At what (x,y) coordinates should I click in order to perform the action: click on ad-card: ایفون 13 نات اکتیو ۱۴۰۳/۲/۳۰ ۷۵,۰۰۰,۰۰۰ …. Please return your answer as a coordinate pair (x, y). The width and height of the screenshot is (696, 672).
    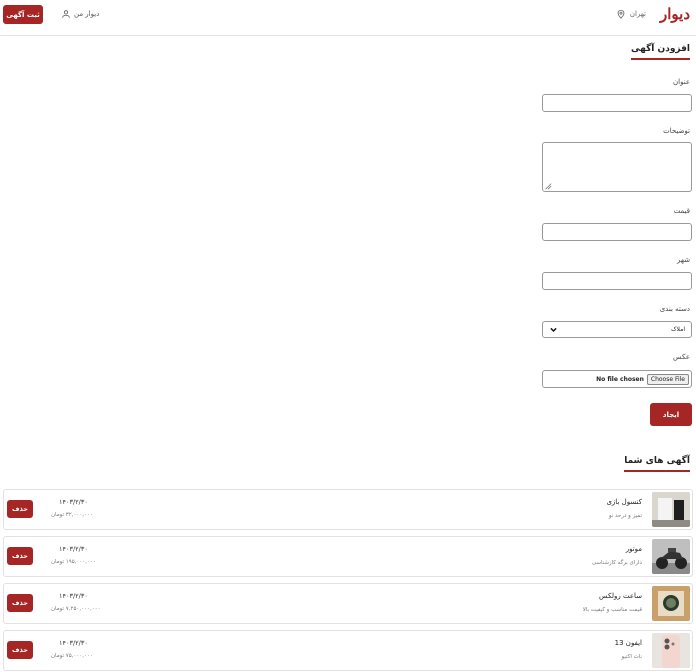
    Looking at the image, I should click on (348, 650).